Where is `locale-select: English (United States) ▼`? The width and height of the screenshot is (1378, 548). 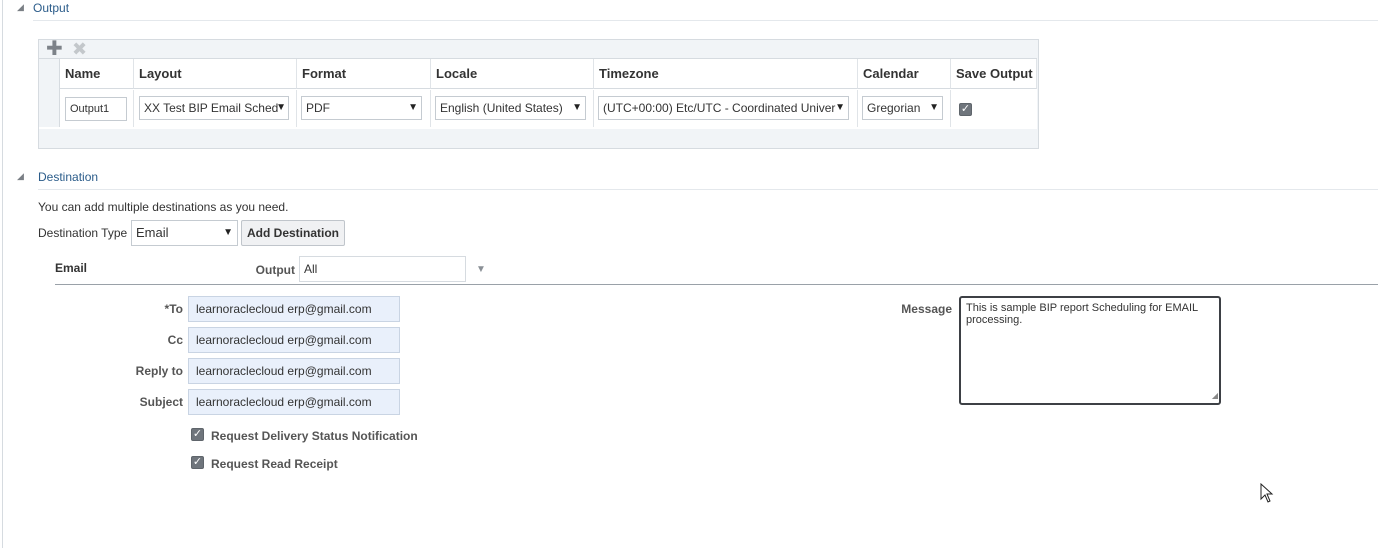
locale-select: English (United States) ▼ is located at coordinates (510, 108).